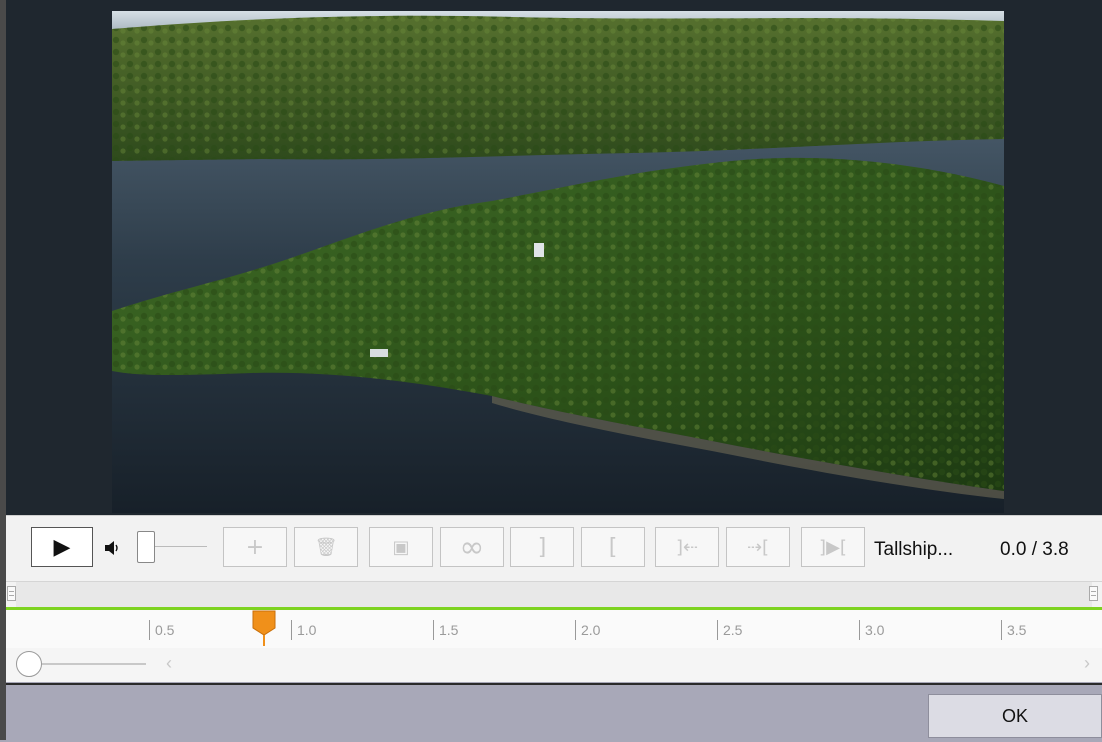 The image size is (1102, 742). I want to click on playhead-marker, so click(264, 629).